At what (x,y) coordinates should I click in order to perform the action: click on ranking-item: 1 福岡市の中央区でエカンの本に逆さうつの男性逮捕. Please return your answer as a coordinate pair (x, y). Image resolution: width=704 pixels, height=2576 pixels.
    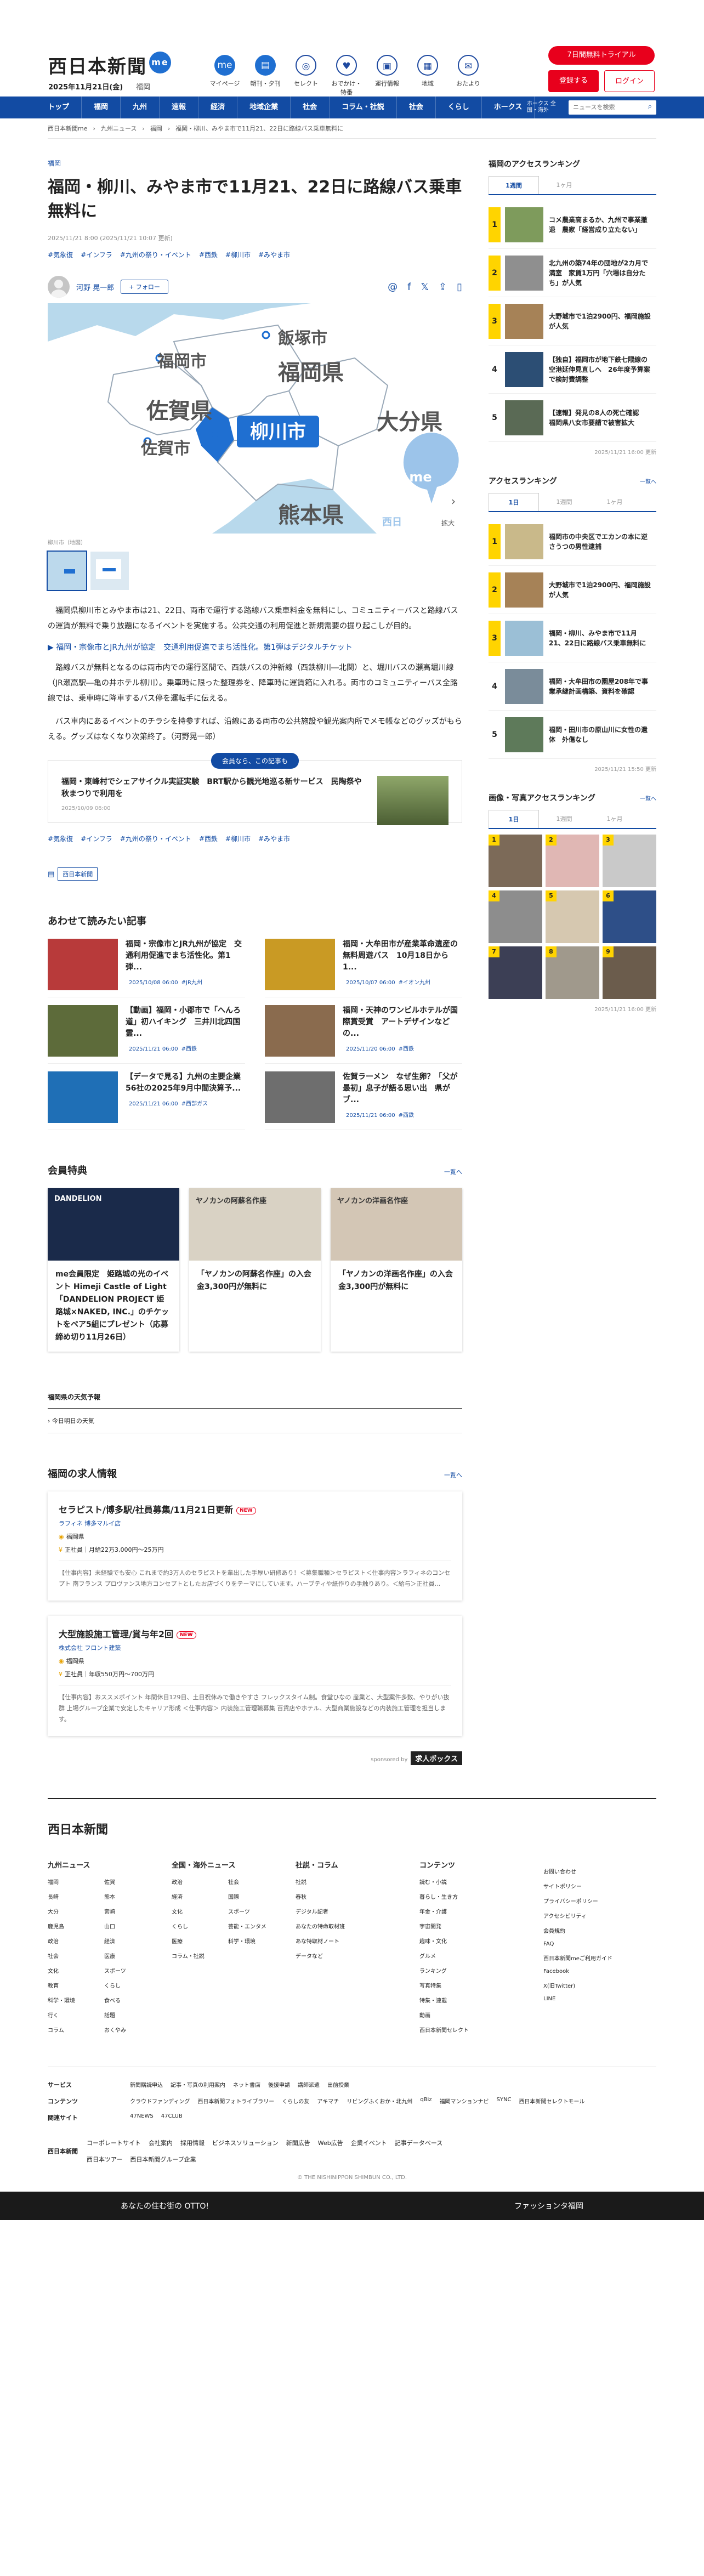
    Looking at the image, I should click on (572, 542).